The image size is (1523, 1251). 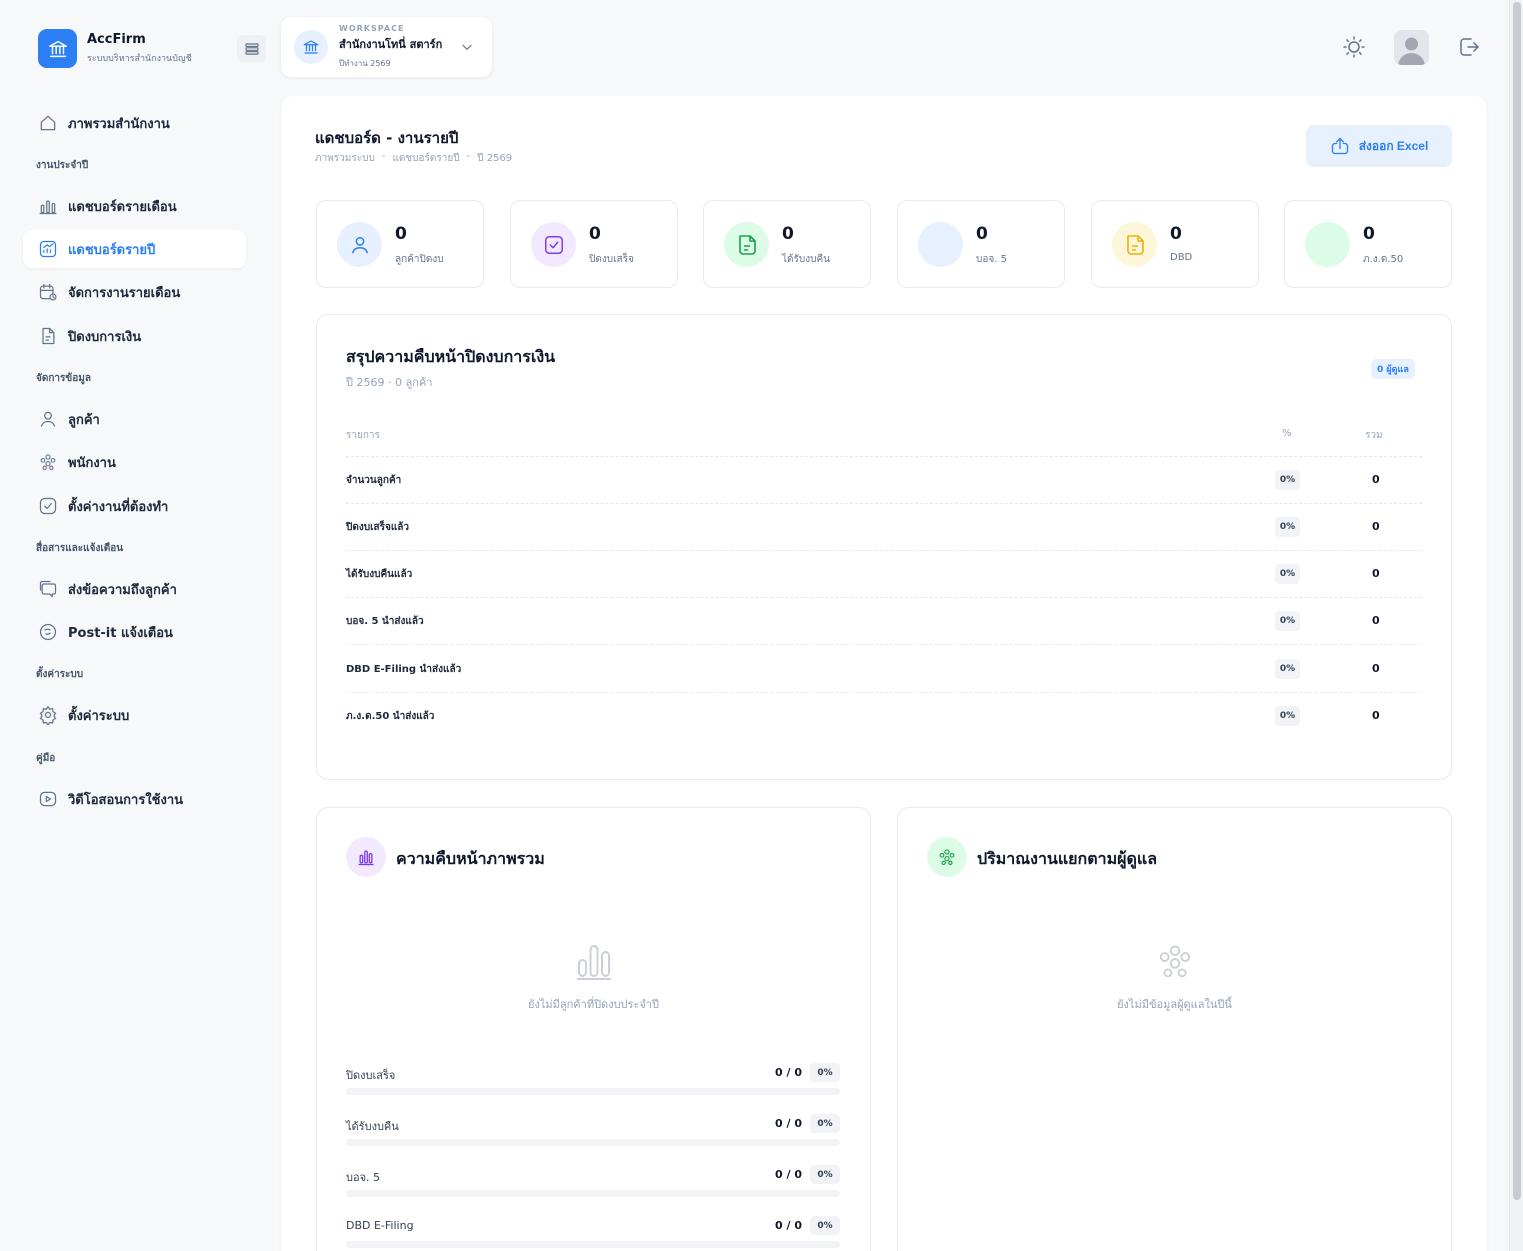 I want to click on breadcrumb-item: ภาพรวมระบบ, so click(x=345, y=158).